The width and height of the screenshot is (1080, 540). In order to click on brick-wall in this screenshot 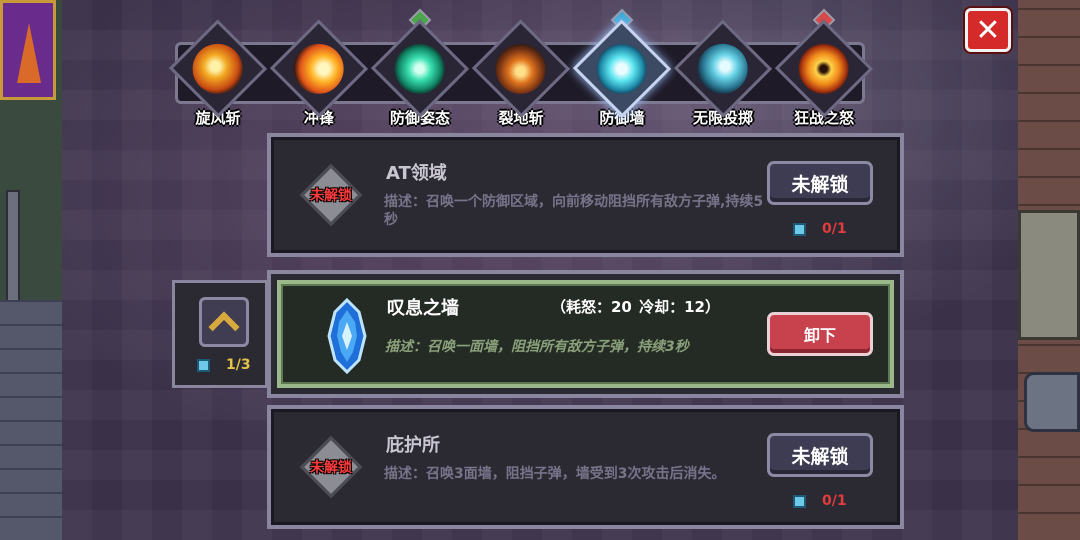, I will do `click(31, 420)`.